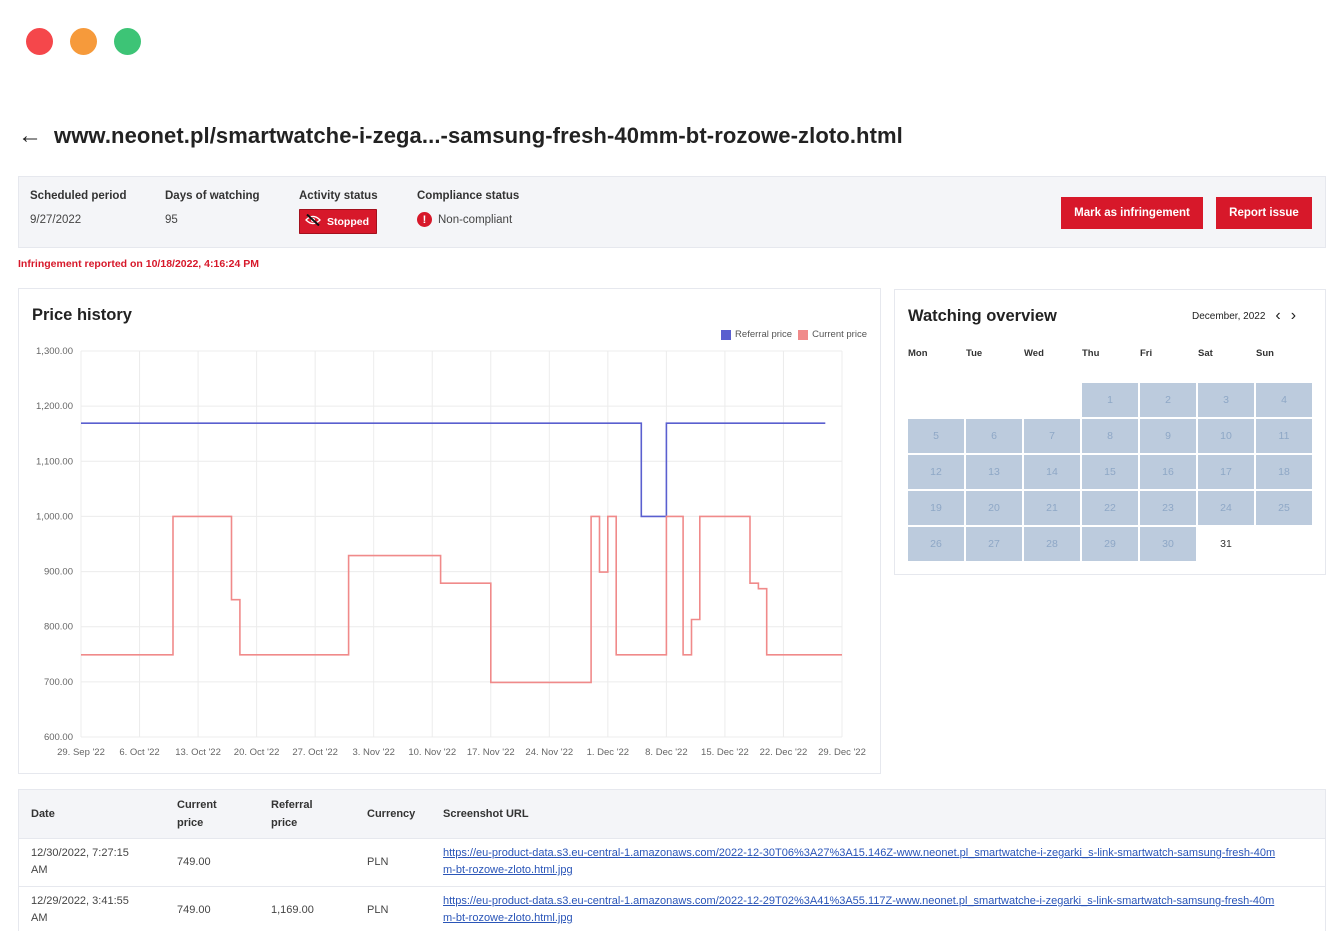 Image resolution: width=1342 pixels, height=931 pixels. I want to click on calendar-day: 12, so click(936, 472).